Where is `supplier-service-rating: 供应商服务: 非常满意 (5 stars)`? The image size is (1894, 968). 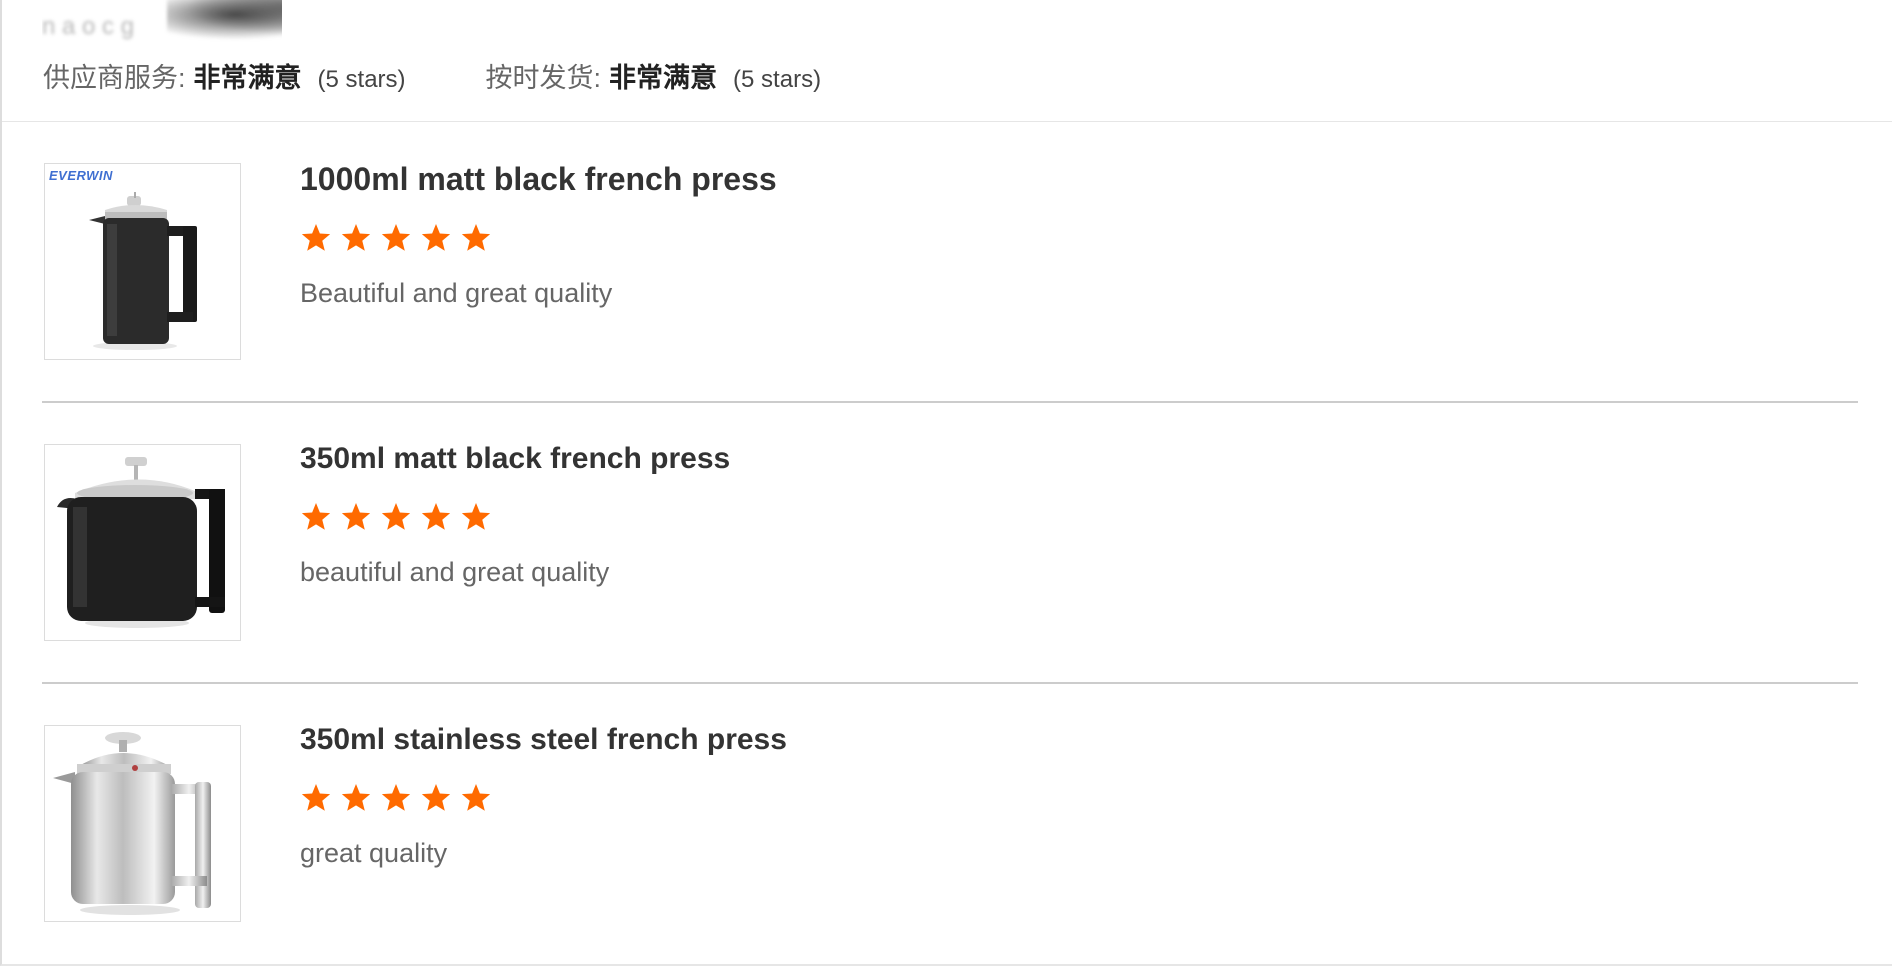
supplier-service-rating: 供应商服务: 非常满意 (5 stars) is located at coordinates (224, 75).